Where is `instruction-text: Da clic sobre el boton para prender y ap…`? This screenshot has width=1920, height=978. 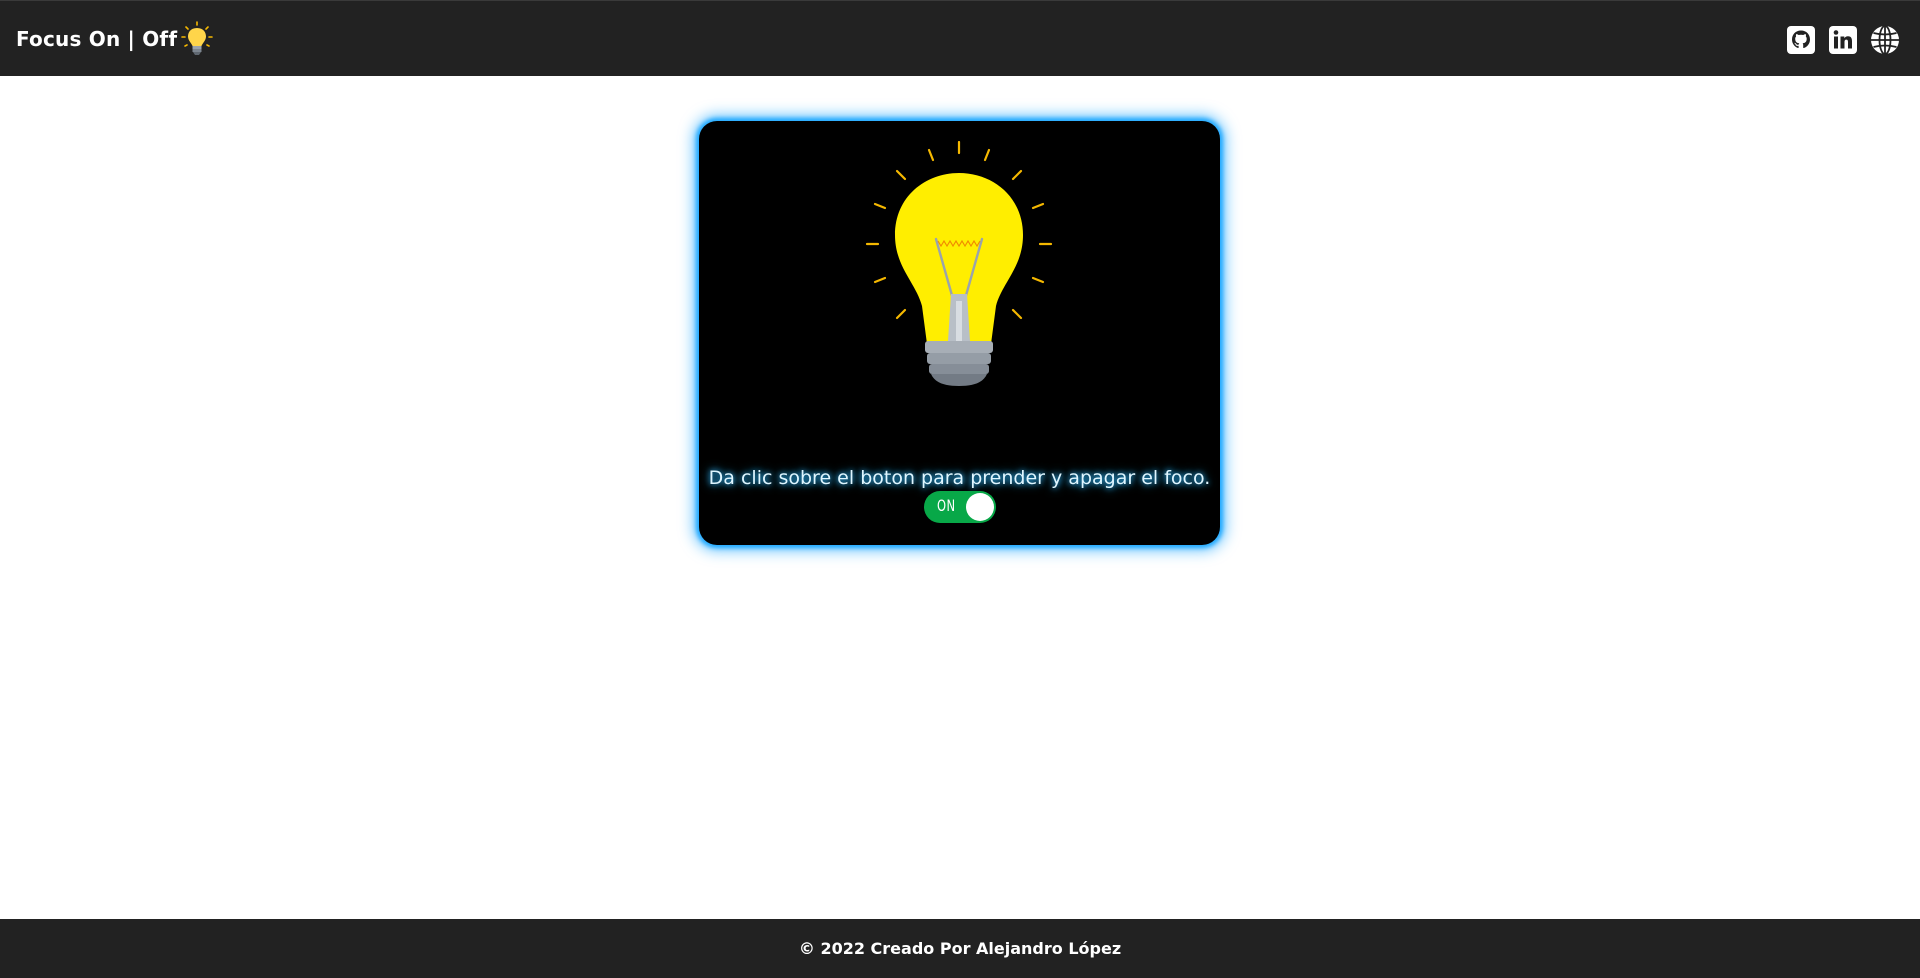
instruction-text: Da clic sobre el boton para prender y ap… is located at coordinates (959, 478).